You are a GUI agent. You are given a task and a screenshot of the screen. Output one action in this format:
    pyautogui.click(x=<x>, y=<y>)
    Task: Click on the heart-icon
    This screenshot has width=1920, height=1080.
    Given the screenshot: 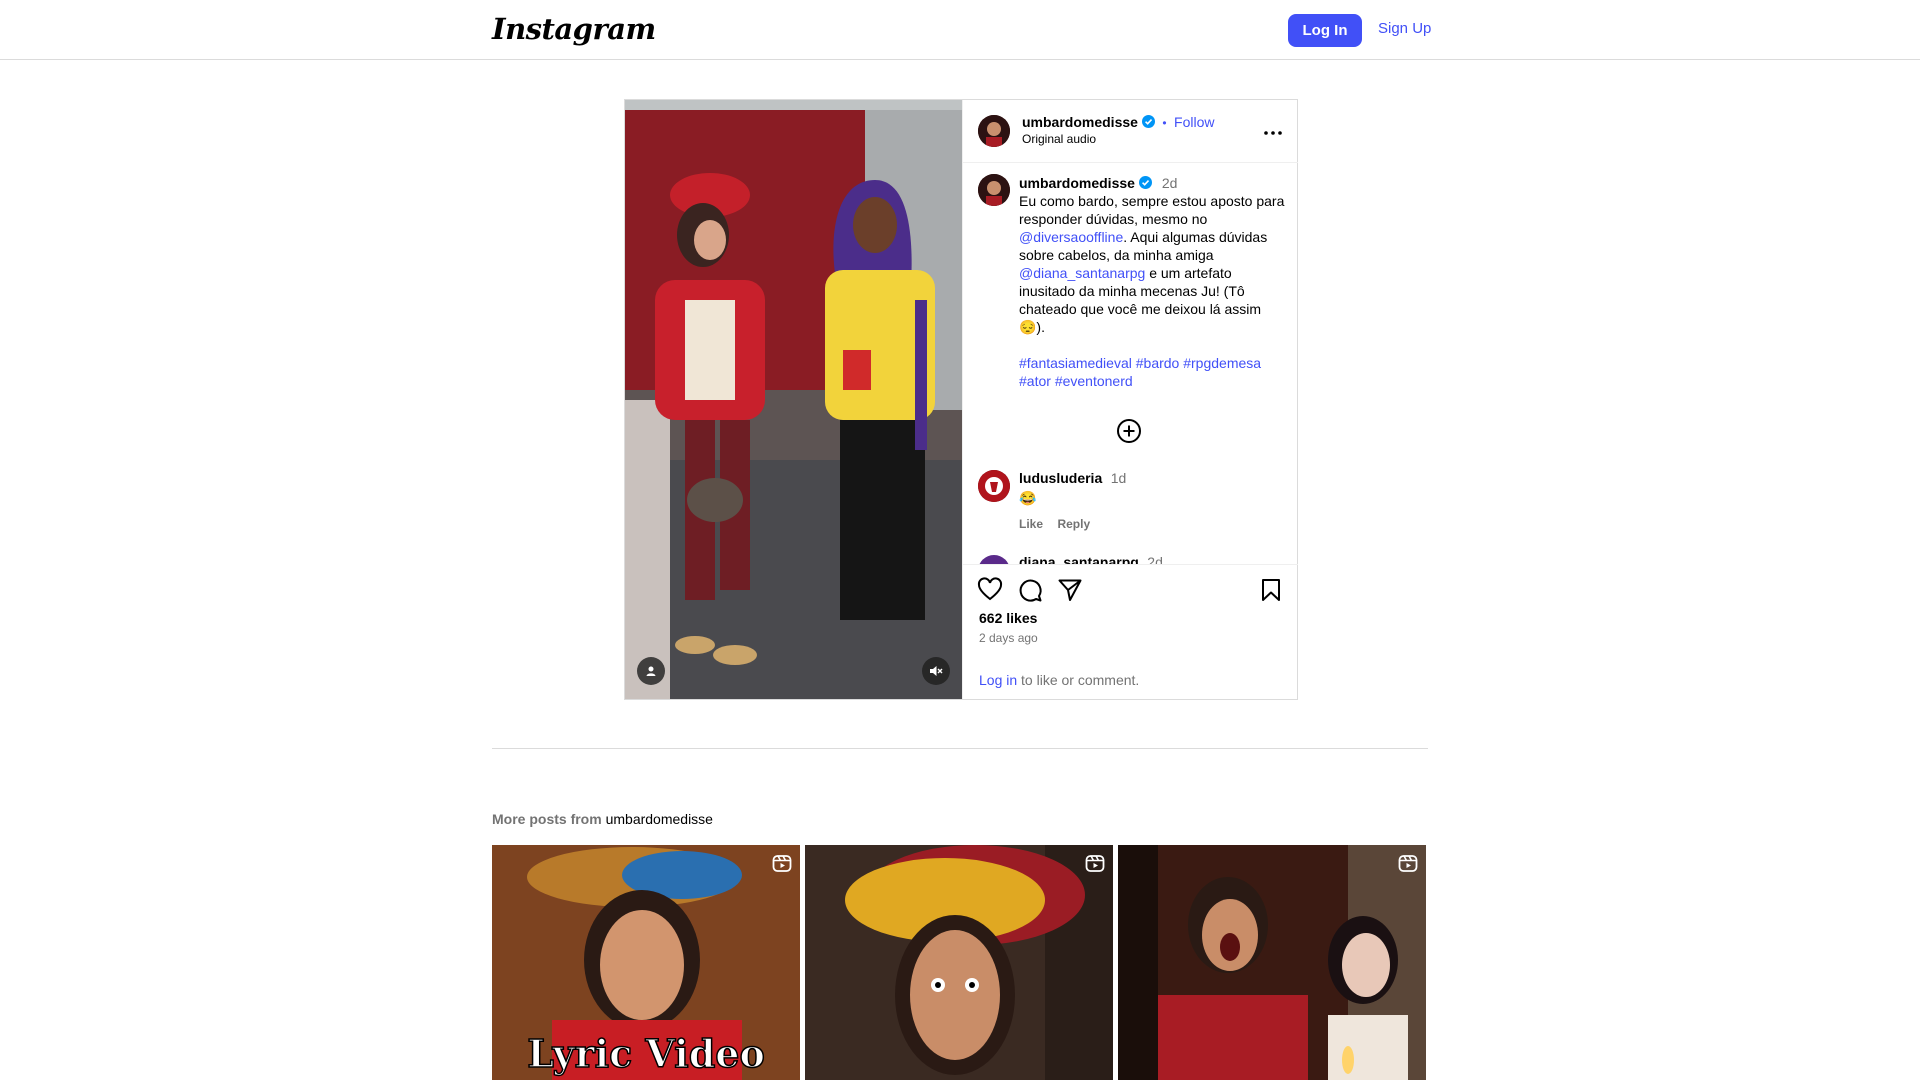 What is the action you would take?
    pyautogui.click(x=990, y=590)
    